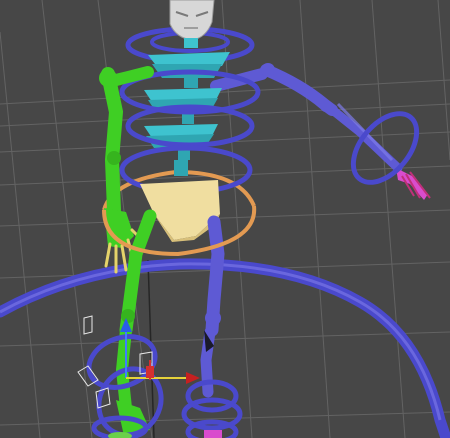  I want to click on right-foot-marker, so click(213, 434).